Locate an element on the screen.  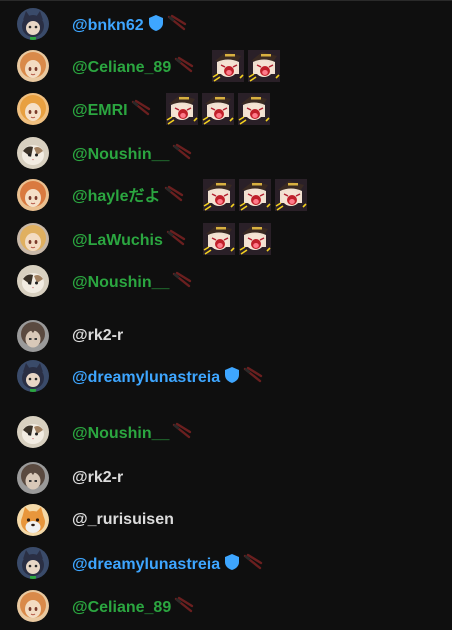
author-name: @EMRI is located at coordinates (100, 111).